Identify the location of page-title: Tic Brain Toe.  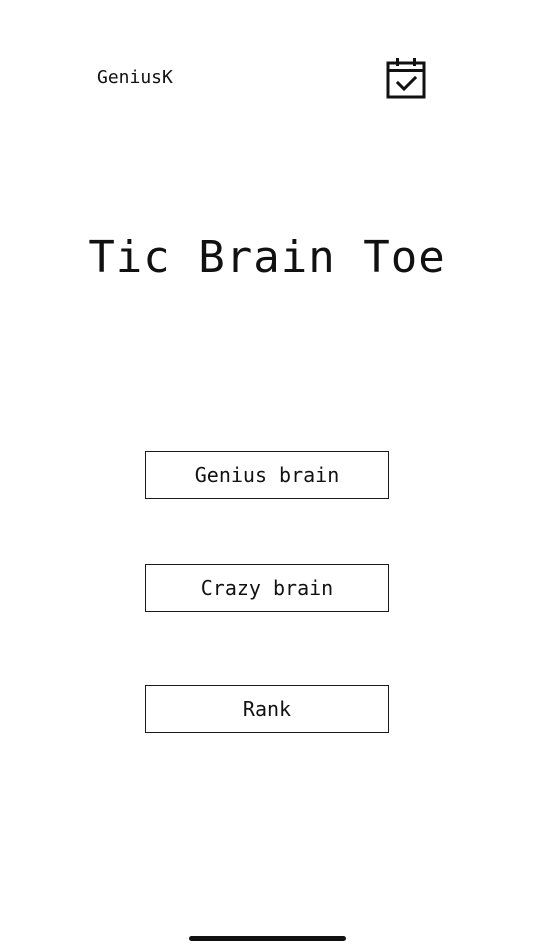
(267, 257).